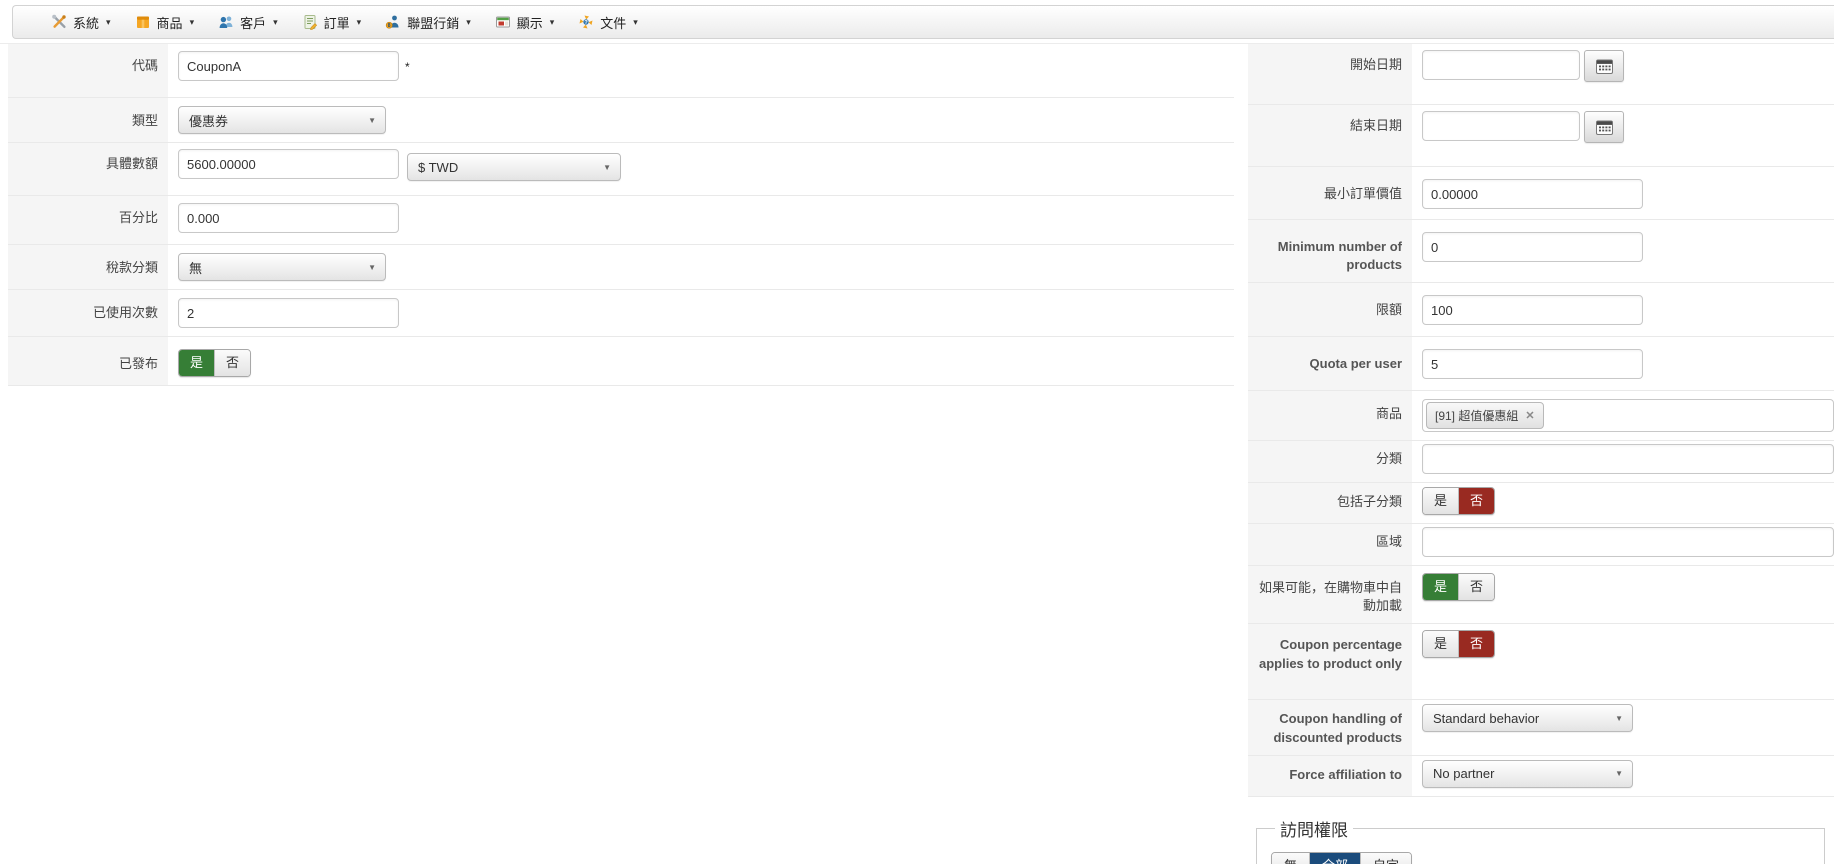  I want to click on used-count-input, so click(288, 313).